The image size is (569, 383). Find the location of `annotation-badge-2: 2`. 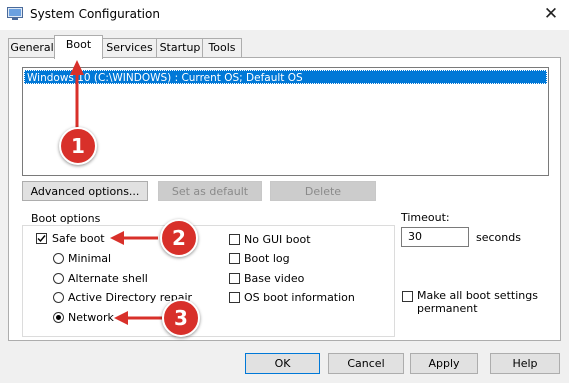

annotation-badge-2: 2 is located at coordinates (179, 238).